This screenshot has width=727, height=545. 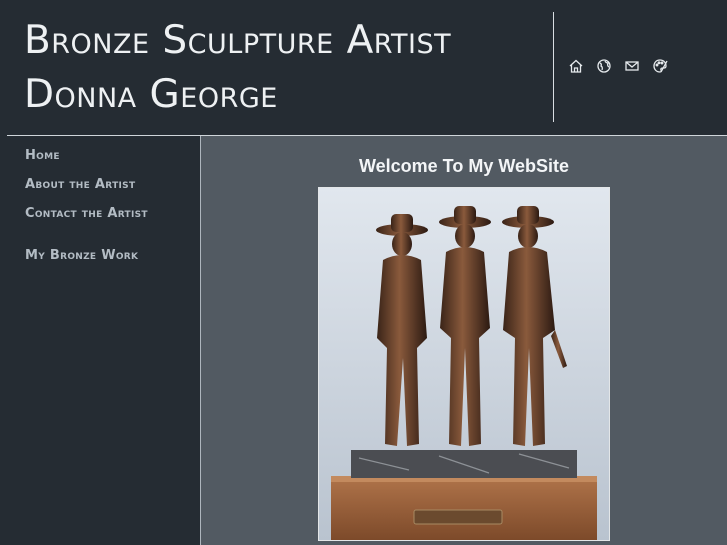 What do you see at coordinates (151, 94) in the screenshot?
I see `site-title-line-2: Donna George` at bounding box center [151, 94].